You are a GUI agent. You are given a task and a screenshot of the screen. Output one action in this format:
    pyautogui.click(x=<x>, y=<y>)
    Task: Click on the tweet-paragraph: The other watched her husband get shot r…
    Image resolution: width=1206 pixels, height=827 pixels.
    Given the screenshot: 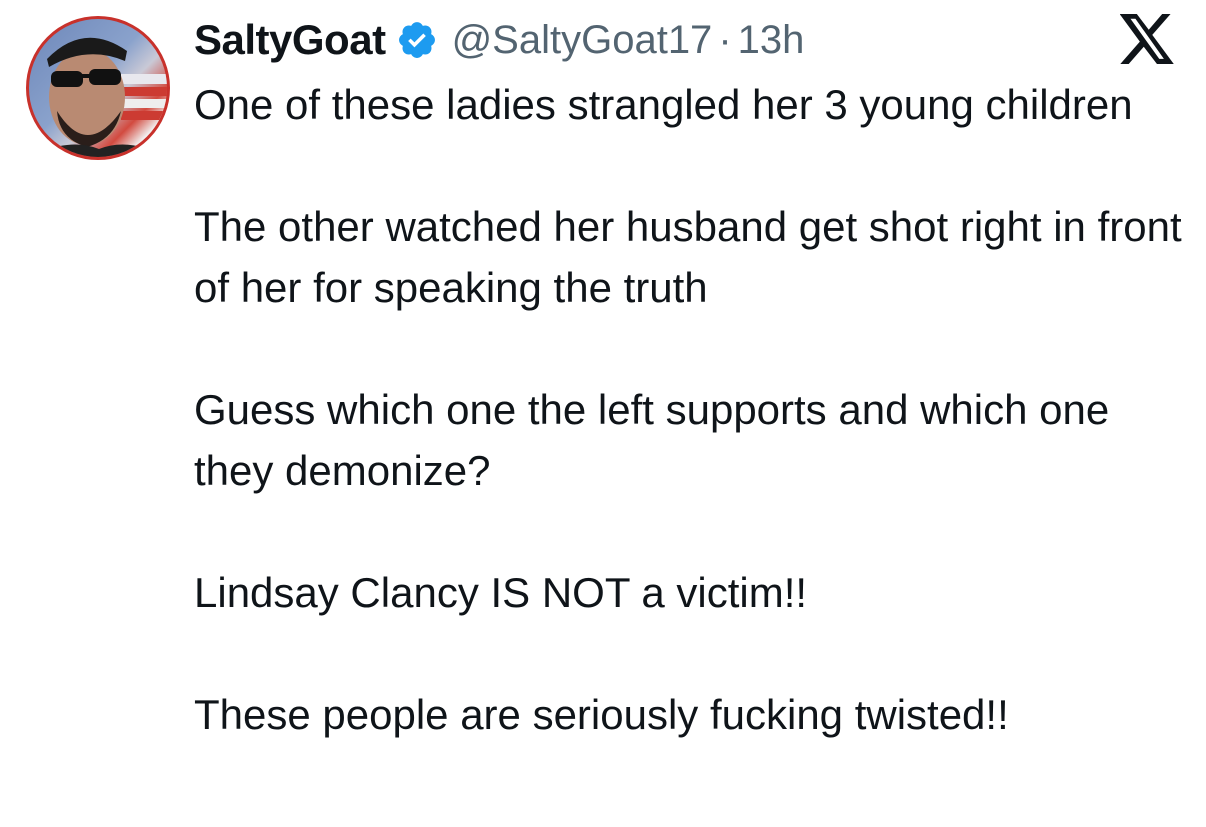 What is the action you would take?
    pyautogui.click(x=688, y=257)
    